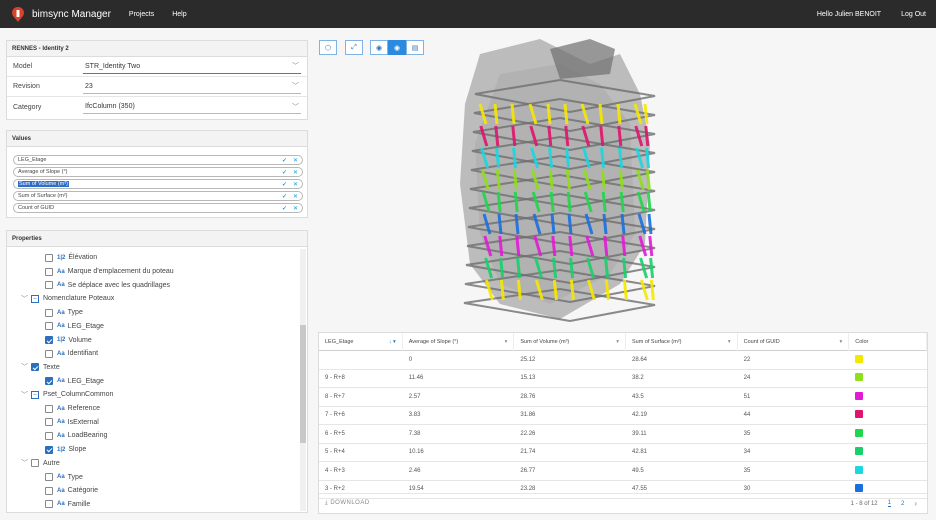  I want to click on download-button: ⤓ DOWNLOAD, so click(347, 503).